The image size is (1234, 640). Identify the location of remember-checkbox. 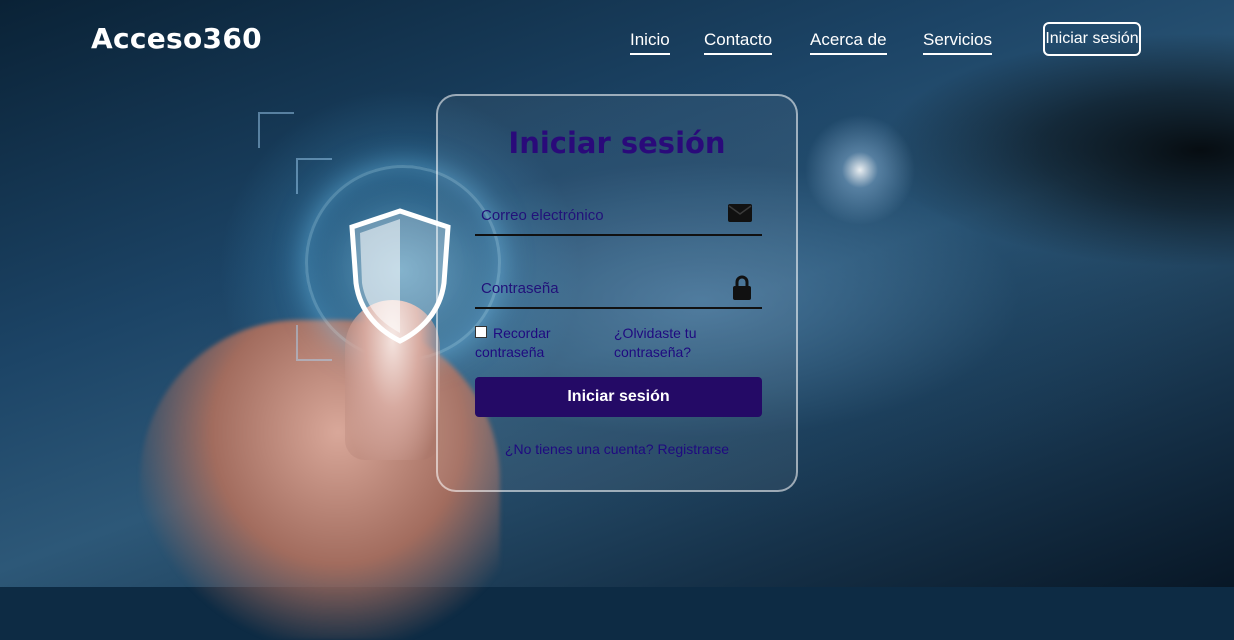
(481, 332).